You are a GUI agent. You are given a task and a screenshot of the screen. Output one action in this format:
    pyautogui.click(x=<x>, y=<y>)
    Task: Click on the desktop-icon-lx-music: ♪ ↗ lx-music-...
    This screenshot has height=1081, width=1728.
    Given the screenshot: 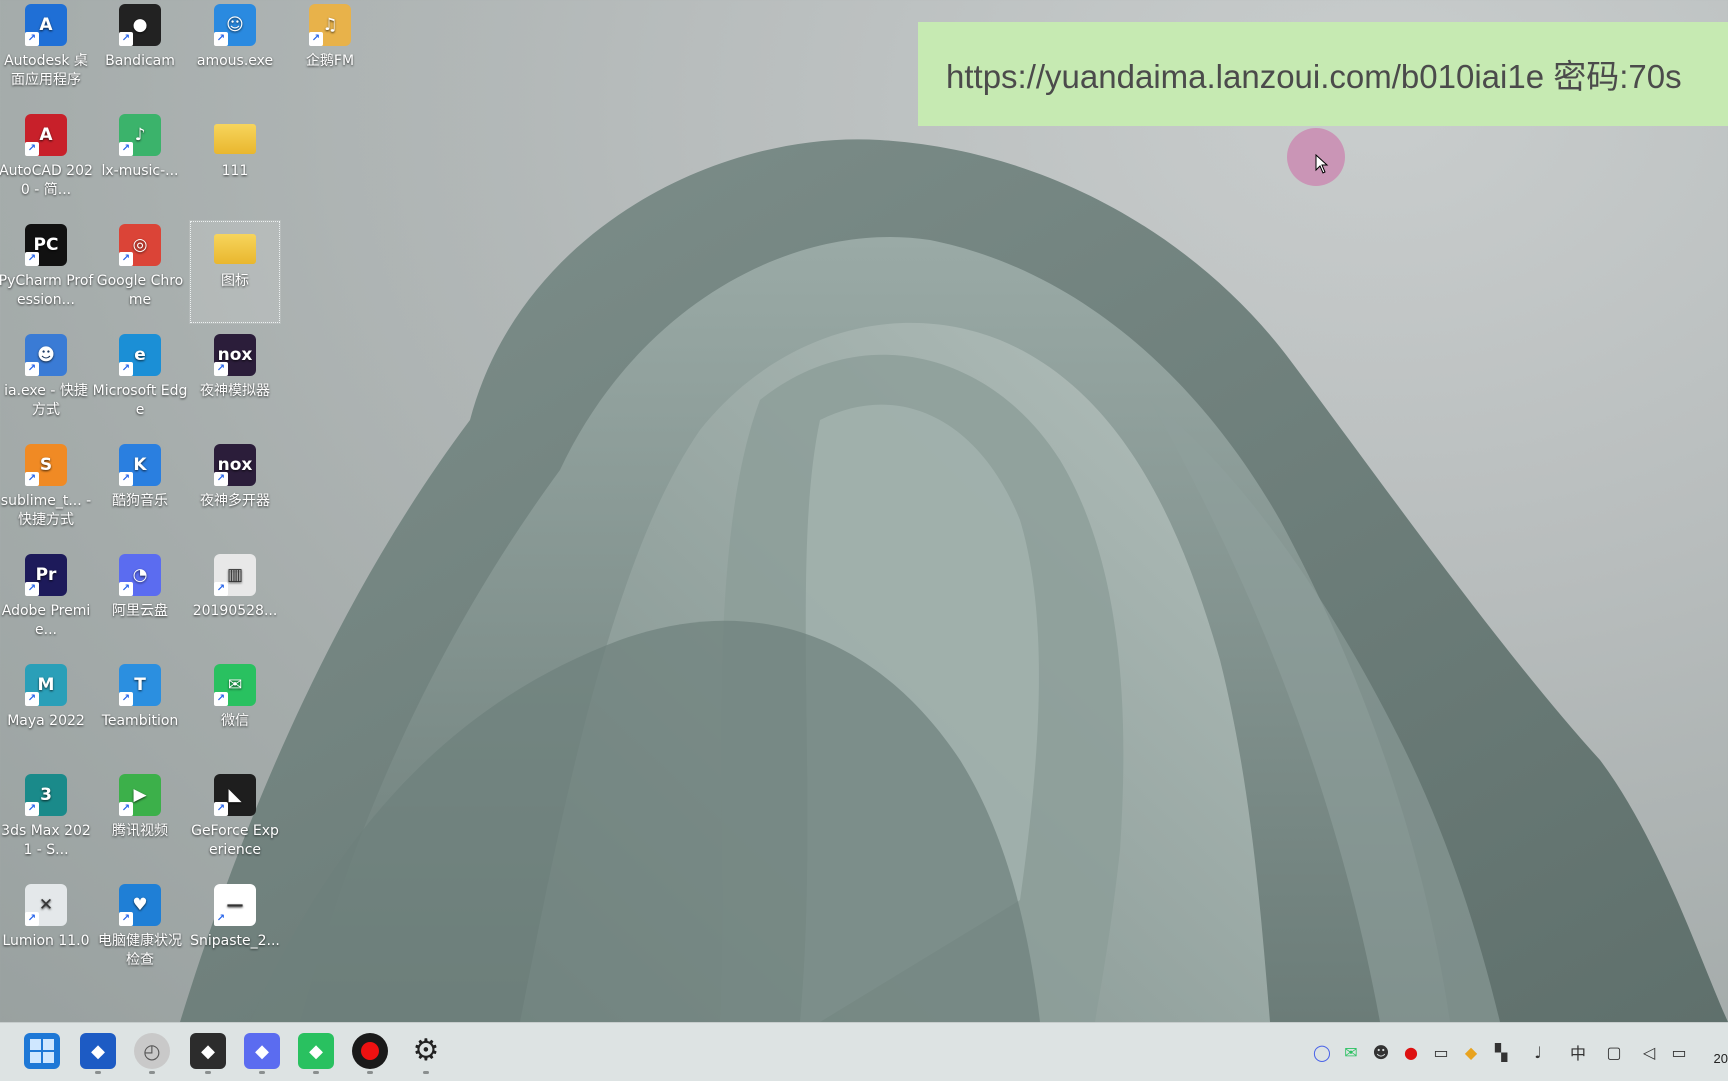 What is the action you would take?
    pyautogui.click(x=140, y=162)
    